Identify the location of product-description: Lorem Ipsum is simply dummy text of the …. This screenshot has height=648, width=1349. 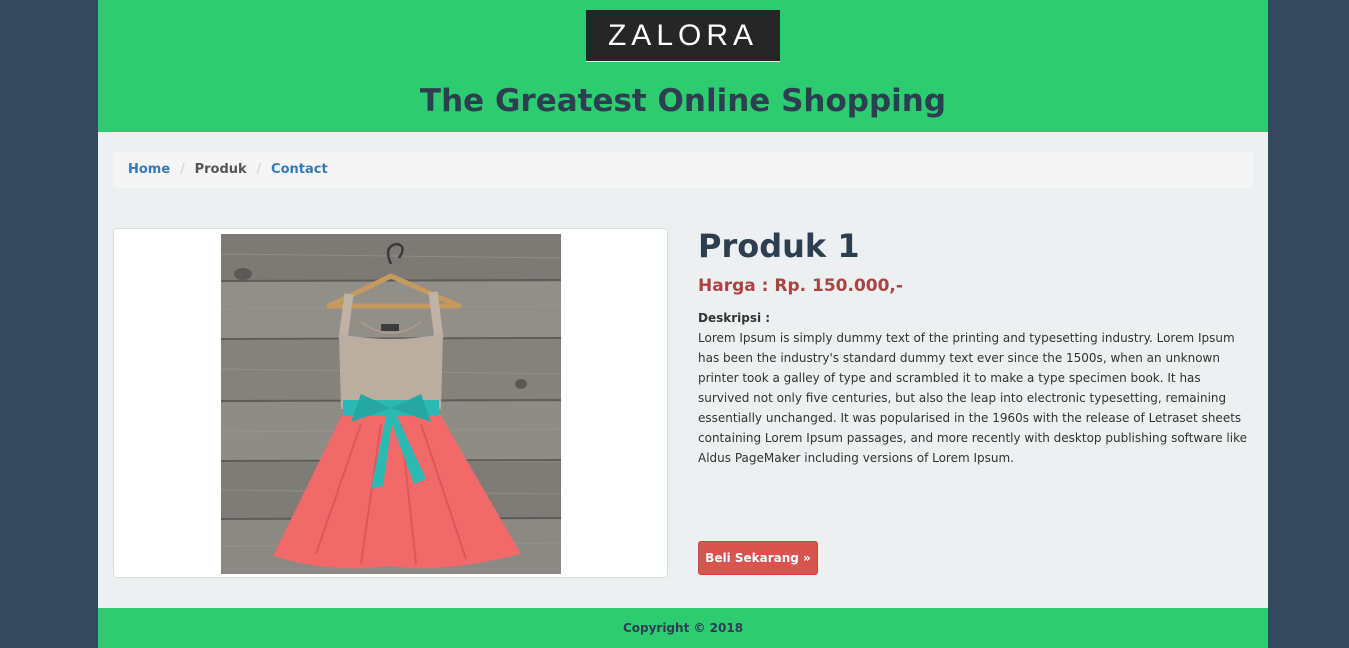
(973, 398).